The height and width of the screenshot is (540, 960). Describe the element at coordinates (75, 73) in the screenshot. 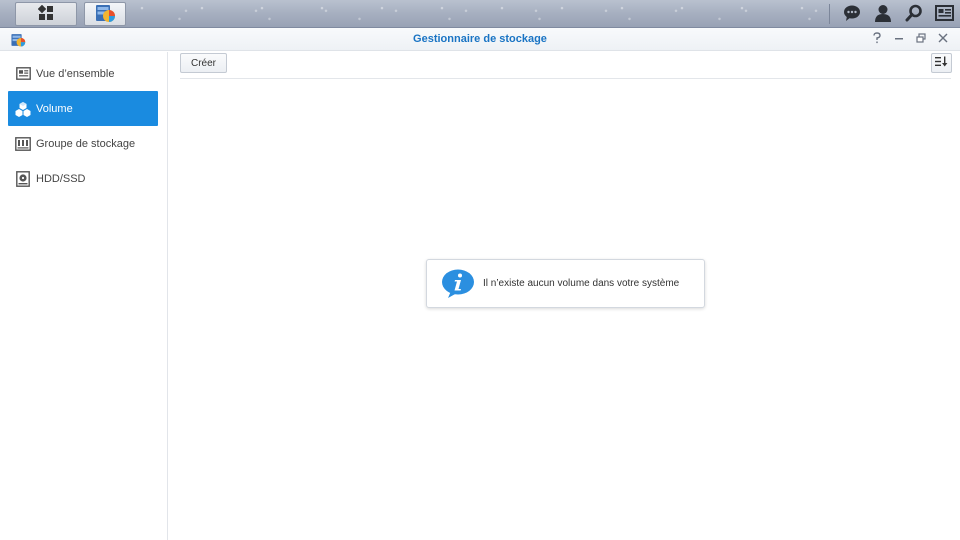

I see `sidebar-item-label: Vue d’ensemble` at that location.